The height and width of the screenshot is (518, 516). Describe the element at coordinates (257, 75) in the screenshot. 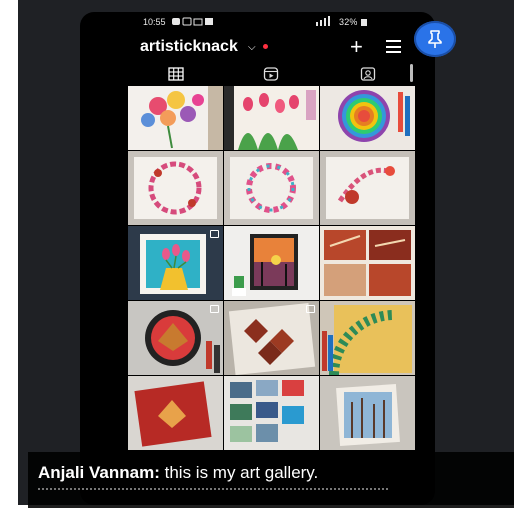

I see `profile-tabs` at that location.